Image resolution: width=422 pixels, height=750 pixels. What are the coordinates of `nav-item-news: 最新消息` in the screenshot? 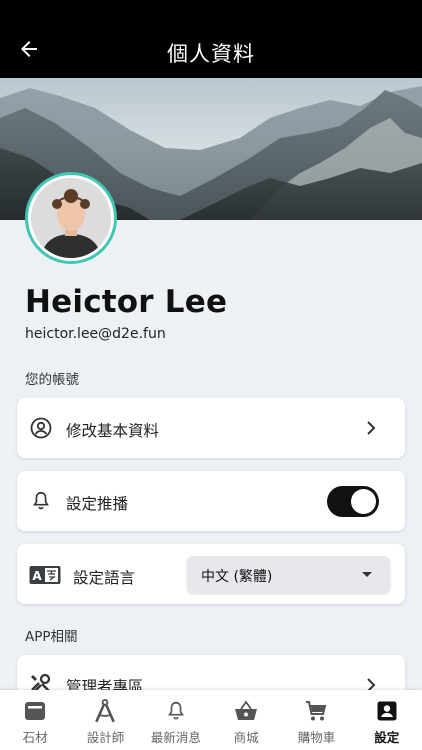 It's located at (176, 720).